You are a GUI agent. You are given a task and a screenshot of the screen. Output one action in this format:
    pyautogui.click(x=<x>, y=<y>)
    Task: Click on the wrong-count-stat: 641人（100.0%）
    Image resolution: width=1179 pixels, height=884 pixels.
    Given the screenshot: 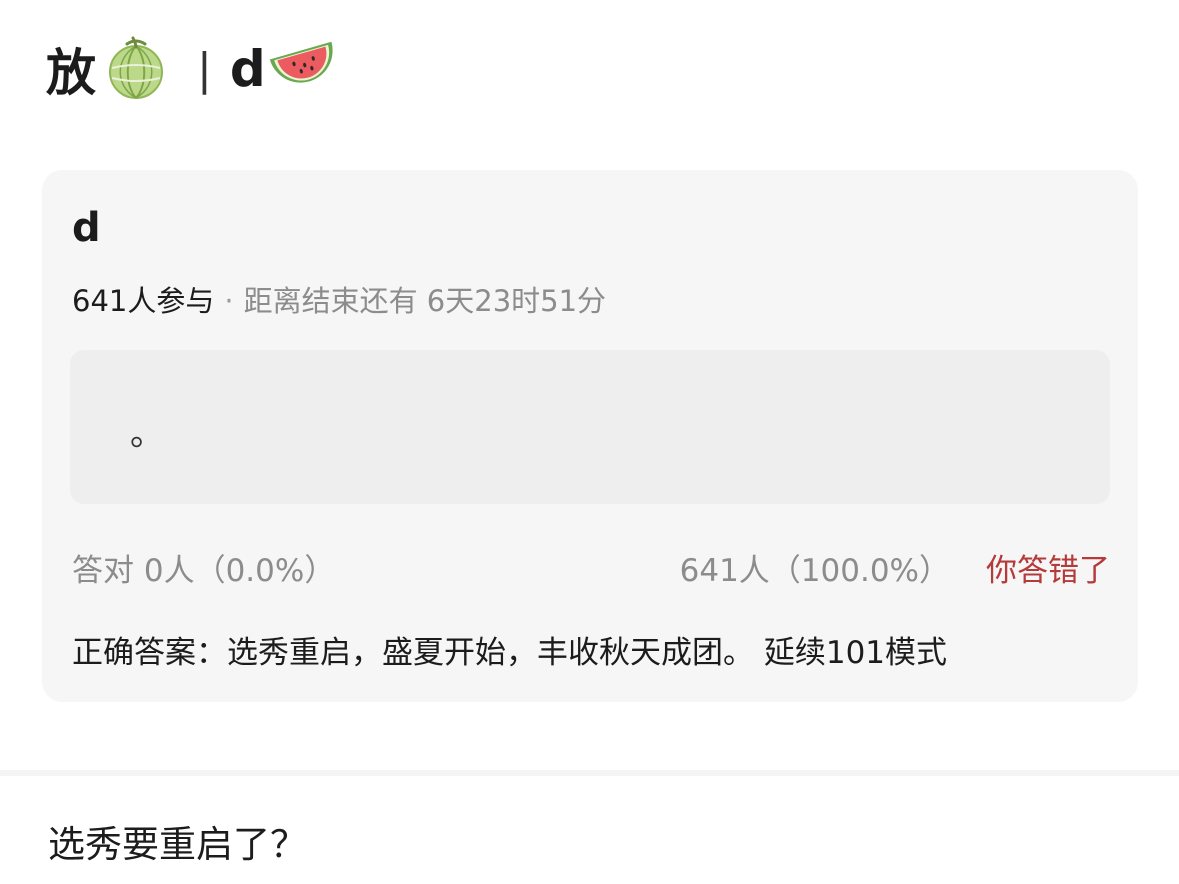 What is the action you would take?
    pyautogui.click(x=814, y=571)
    